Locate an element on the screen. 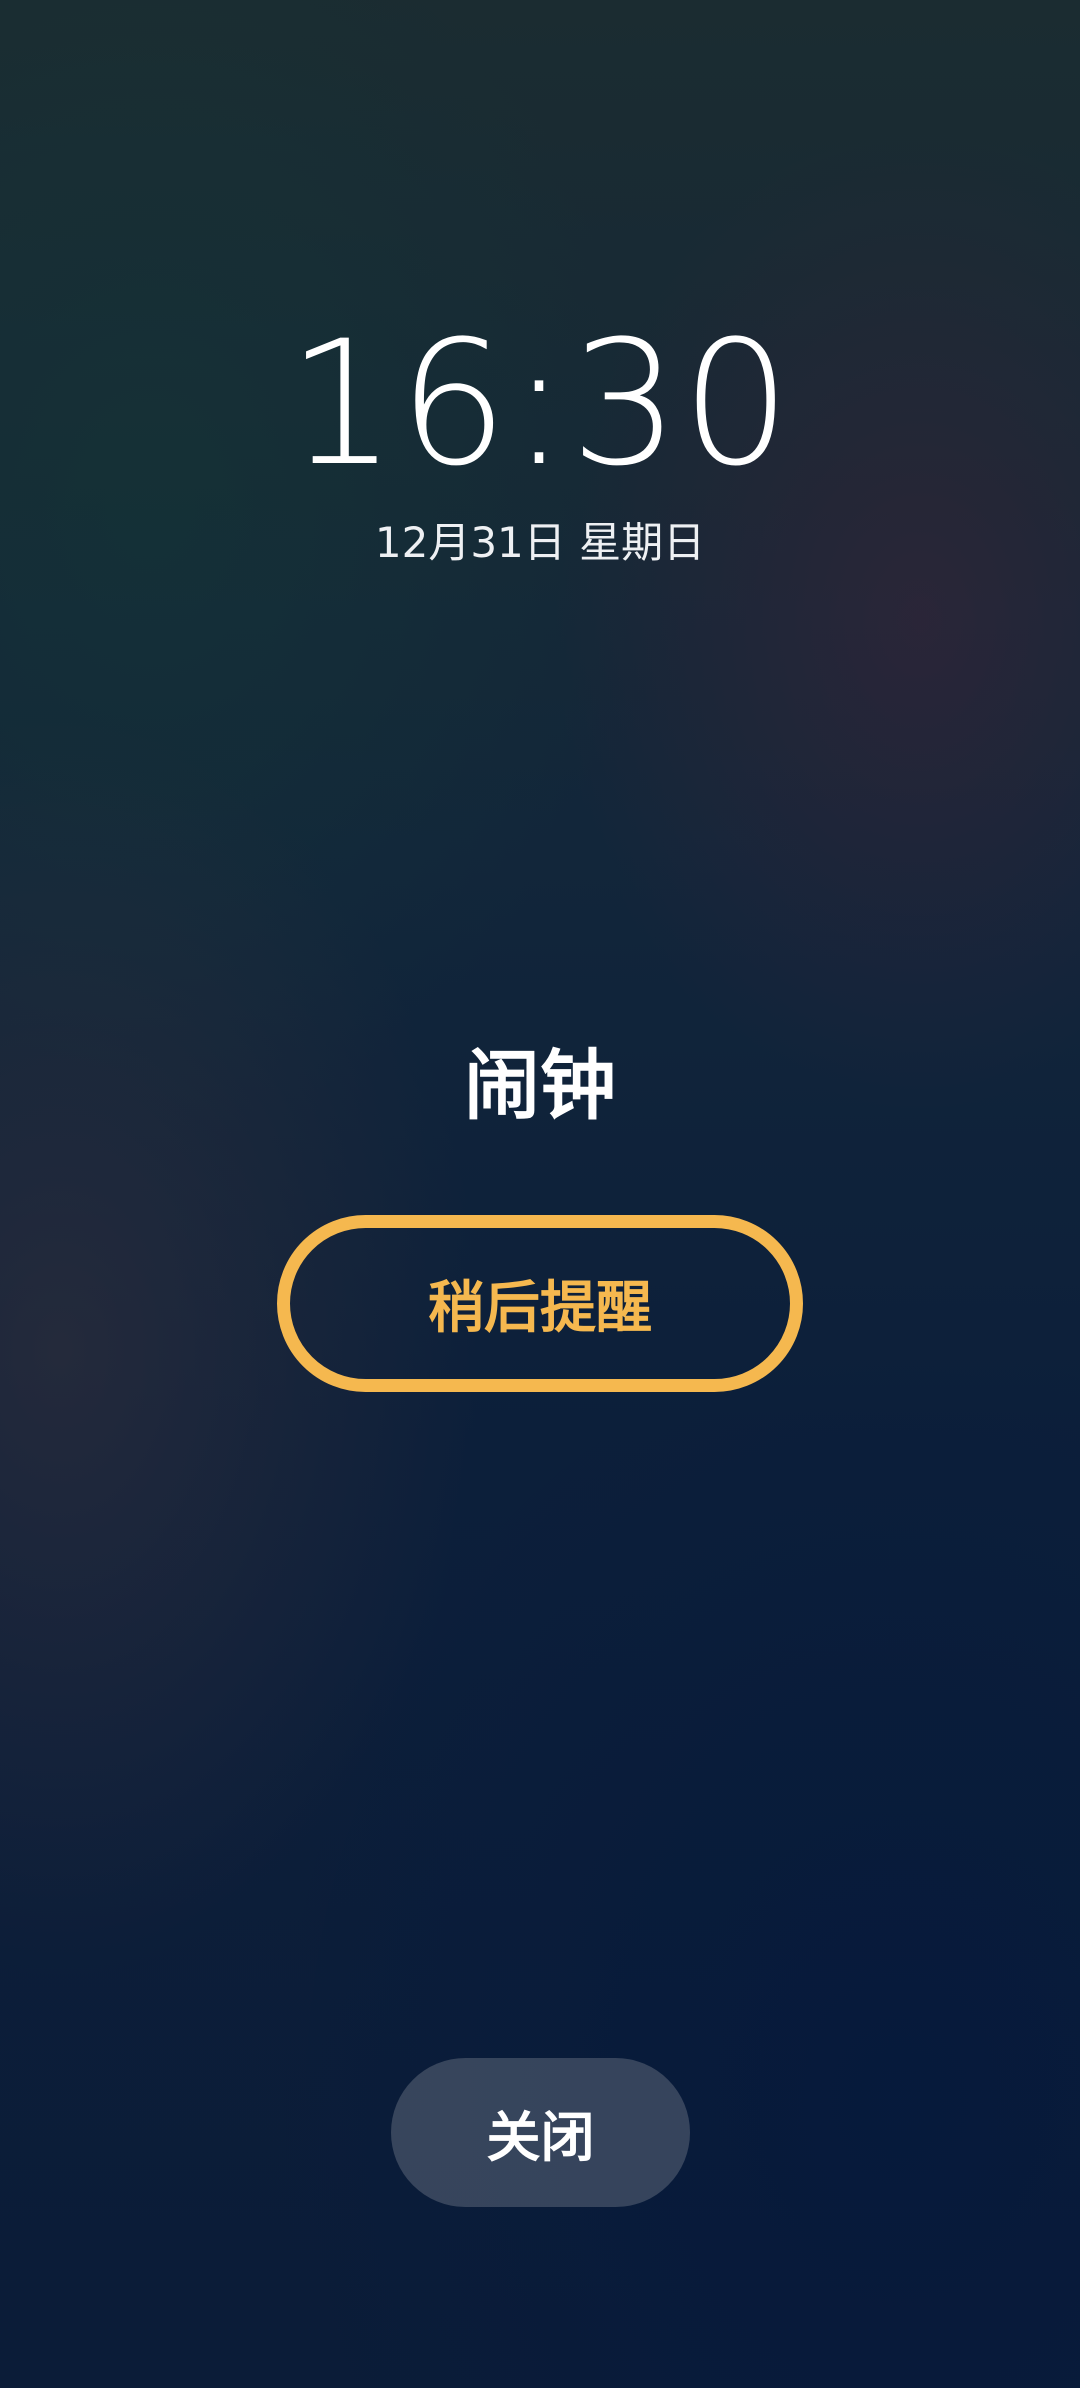  snooze-button-label: 稍后提醒 is located at coordinates (540, 1308).